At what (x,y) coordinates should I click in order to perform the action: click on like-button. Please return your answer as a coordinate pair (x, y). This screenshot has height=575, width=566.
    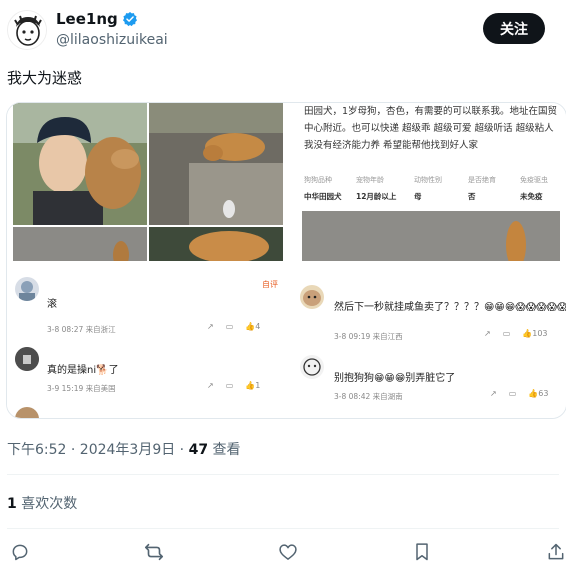
    Looking at the image, I should click on (288, 552).